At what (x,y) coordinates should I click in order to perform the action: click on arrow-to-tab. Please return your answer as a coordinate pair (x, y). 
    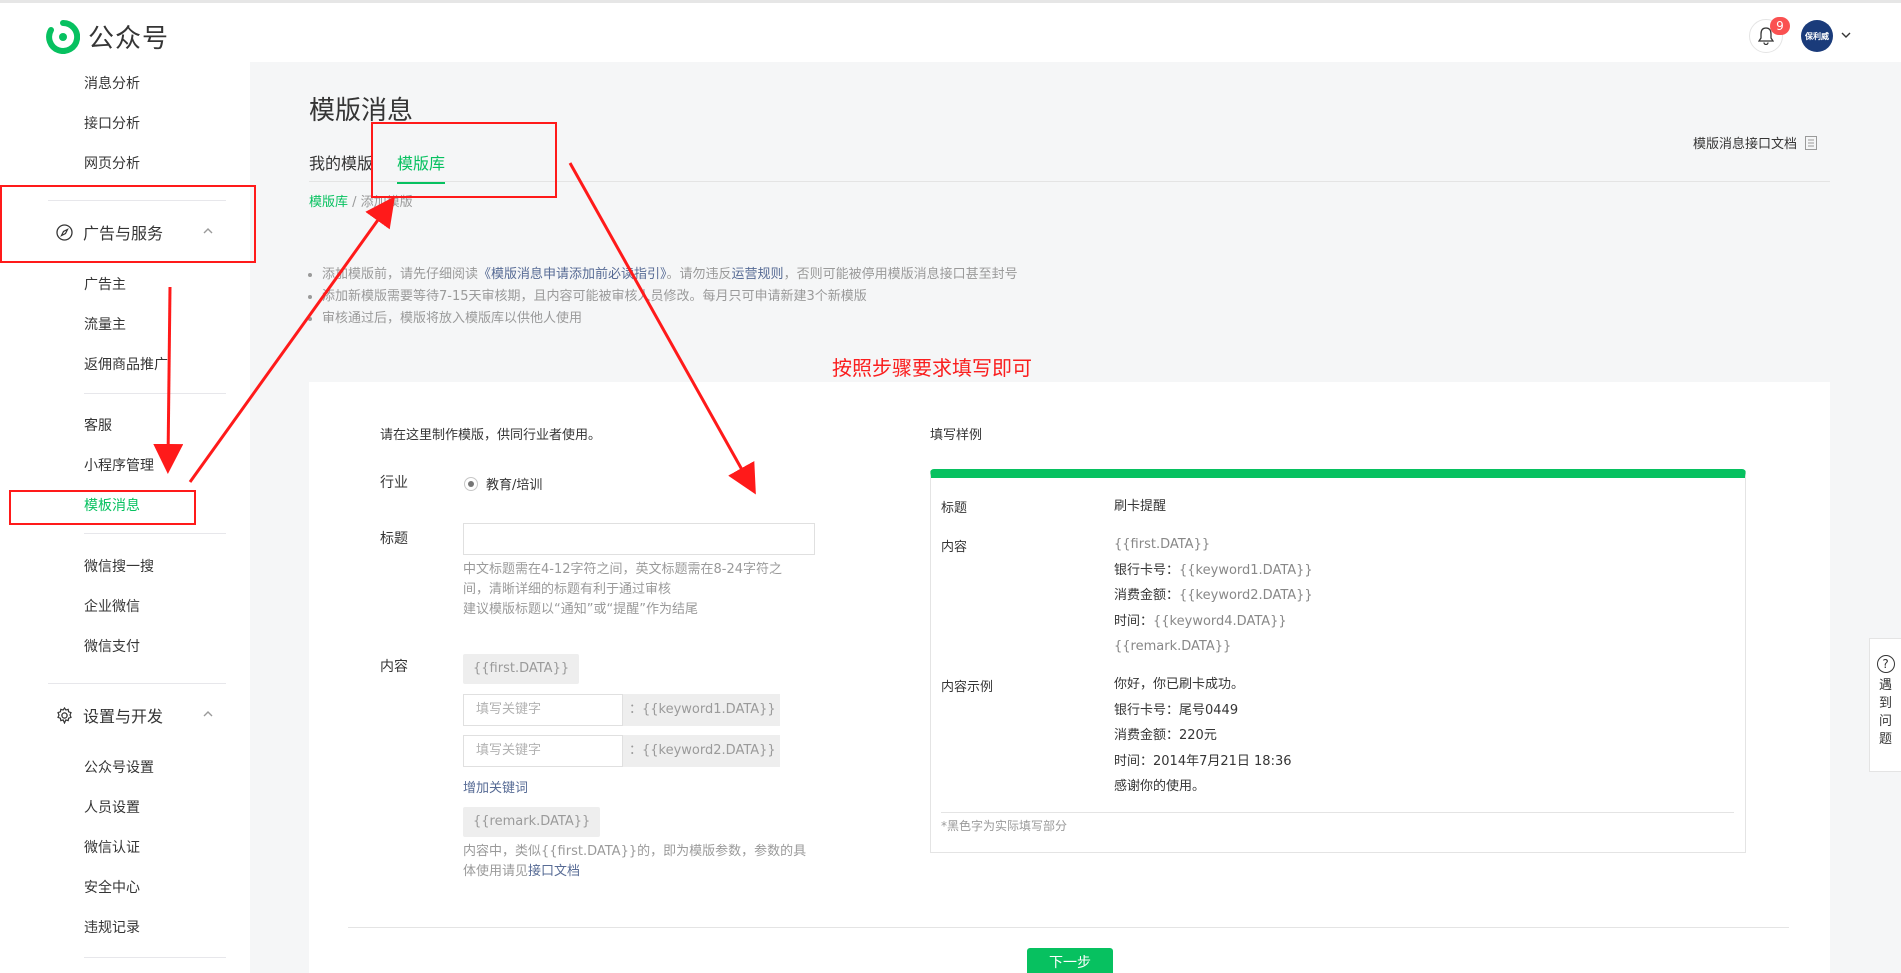
    Looking at the image, I should click on (291, 339).